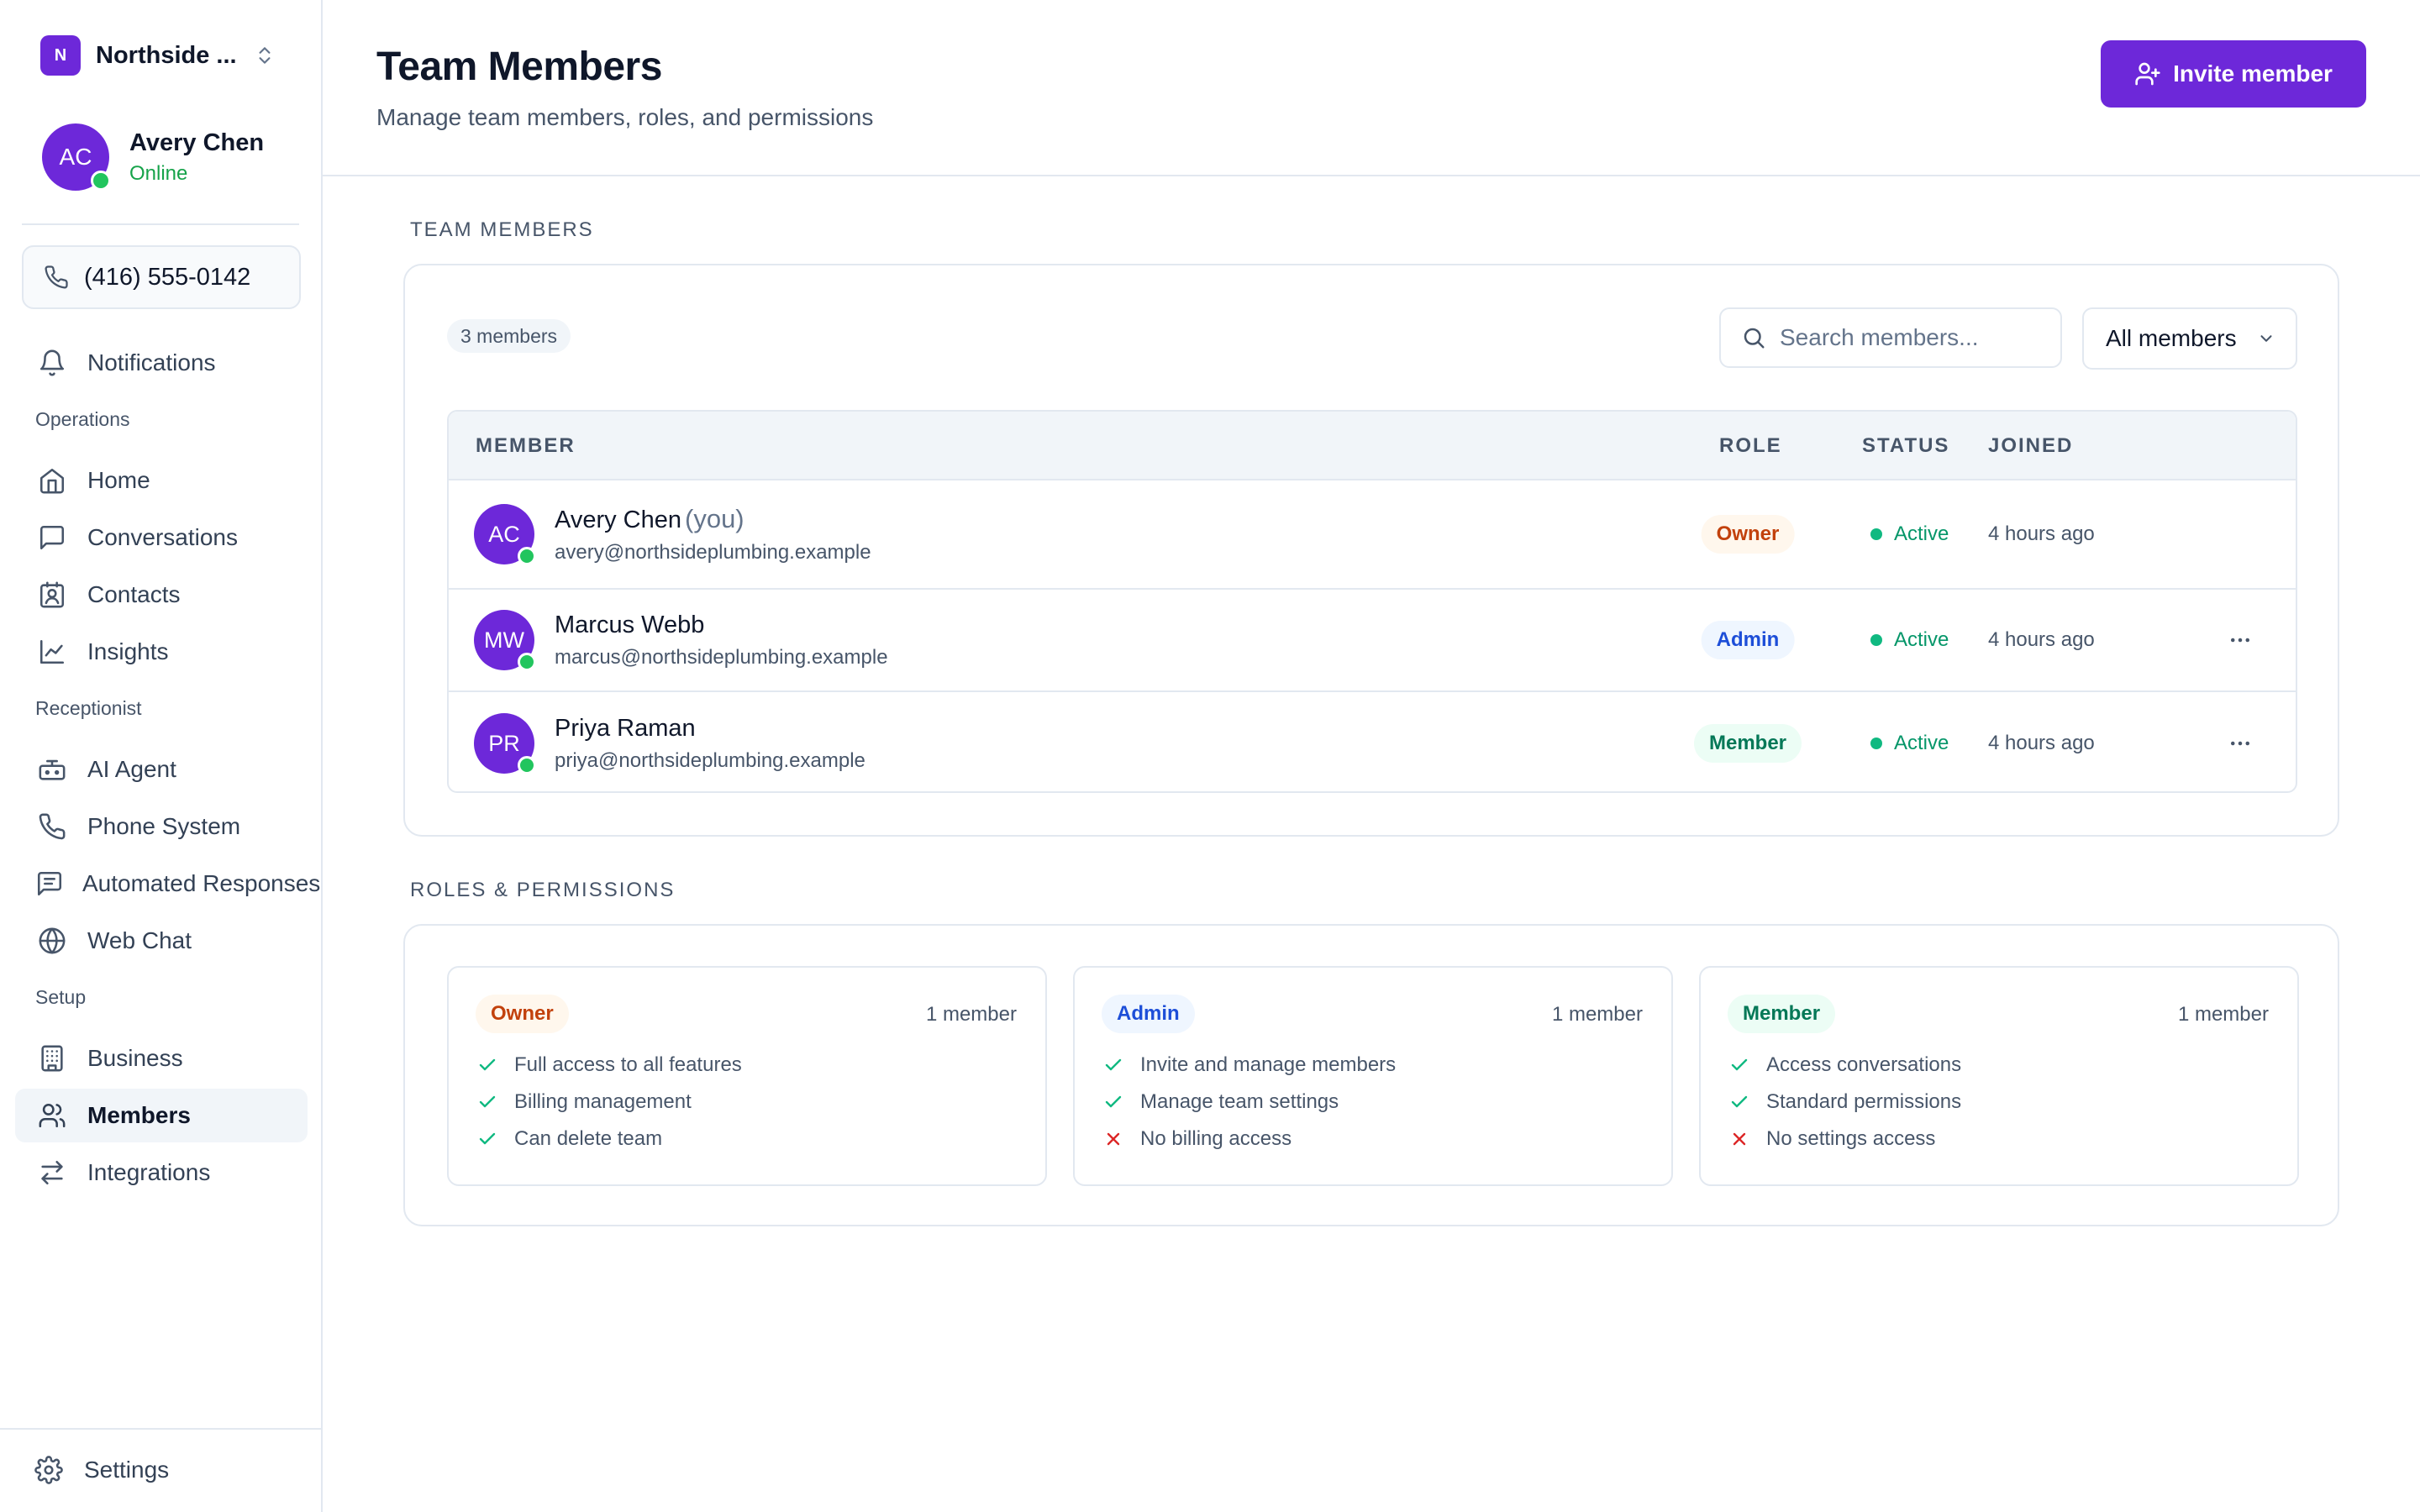  I want to click on status-indicator: Active, so click(1910, 743).